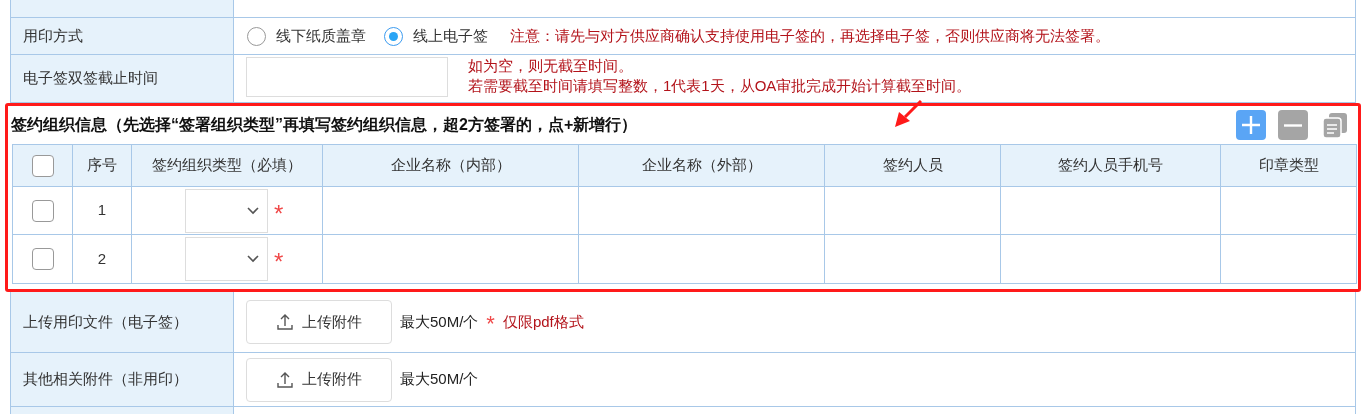 The image size is (1366, 414). I want to click on notice-text: 注意：请先与对方供应商确认支持使用电子签的，再选择电子签，否则供应商将无法签署。, so click(810, 35).